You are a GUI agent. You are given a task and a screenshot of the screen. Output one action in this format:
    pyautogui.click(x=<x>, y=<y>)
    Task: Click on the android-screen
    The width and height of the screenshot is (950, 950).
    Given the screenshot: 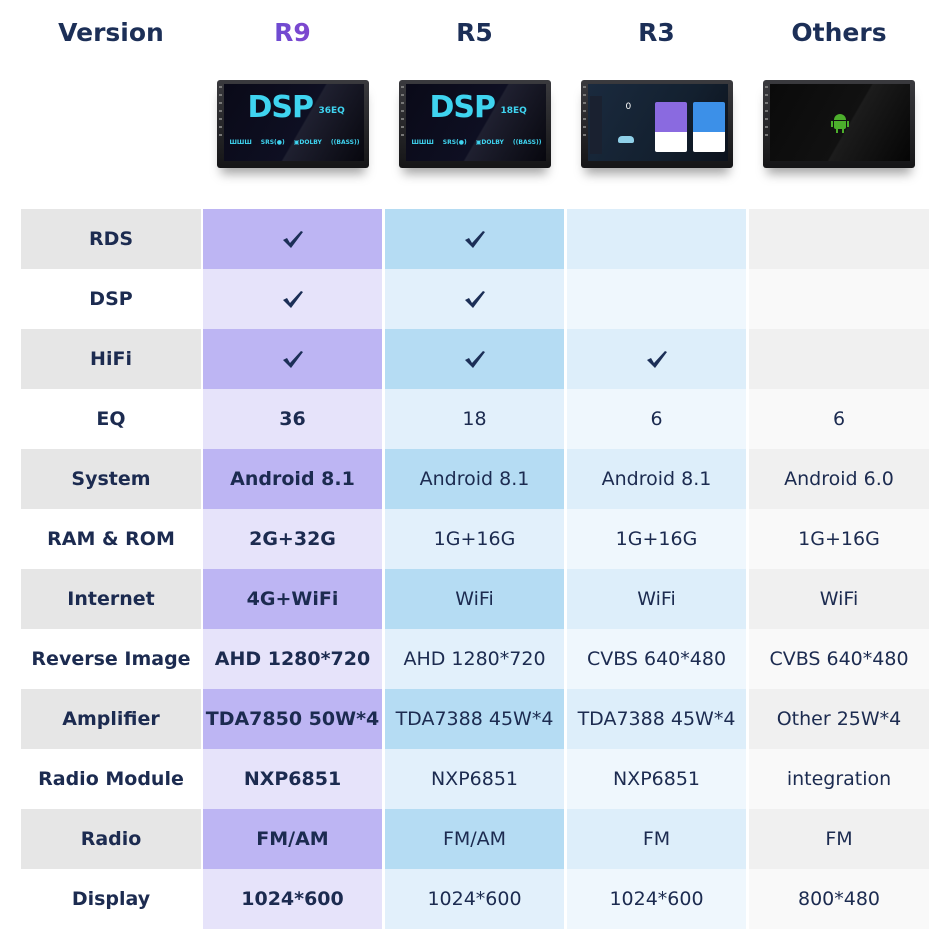 What is the action you would take?
    pyautogui.click(x=840, y=122)
    